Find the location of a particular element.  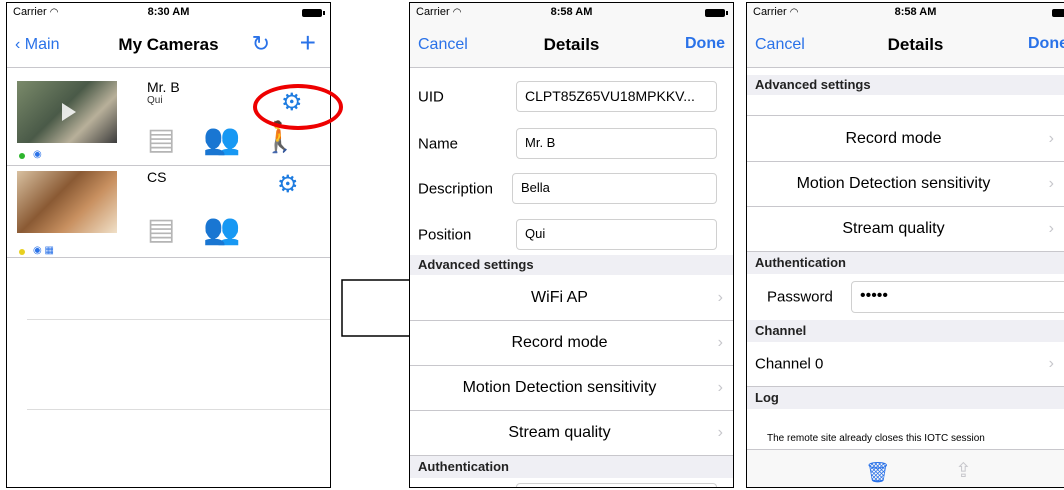

audio-icon: ◉ is located at coordinates (37, 154).